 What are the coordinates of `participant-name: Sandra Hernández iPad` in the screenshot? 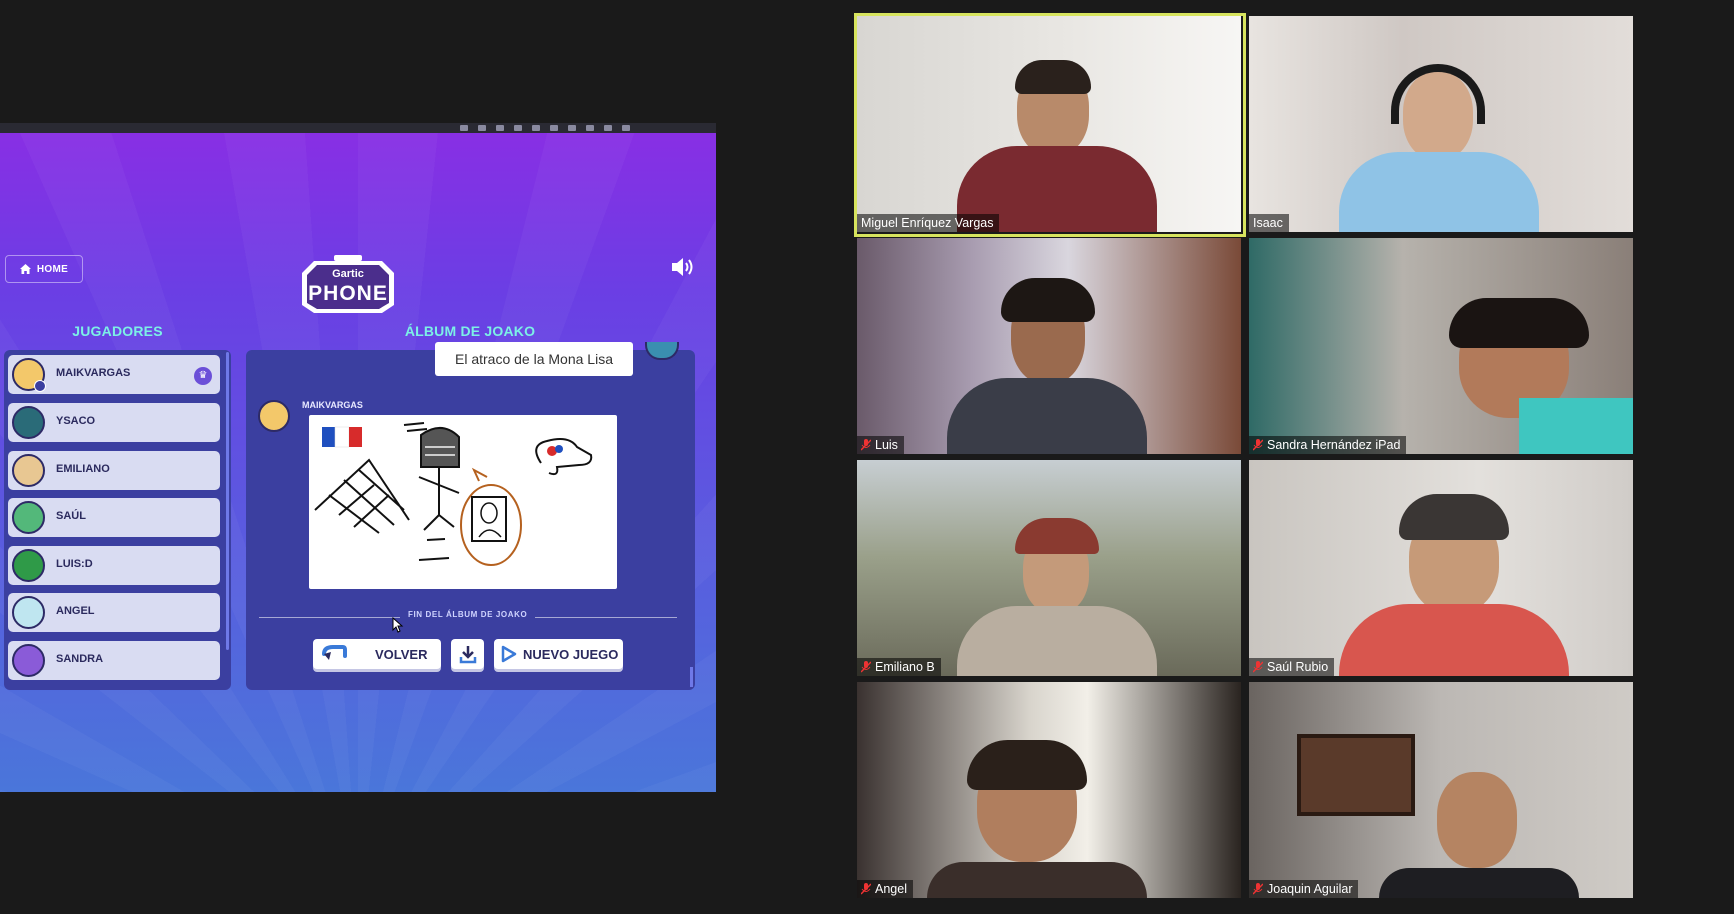 It's located at (1328, 445).